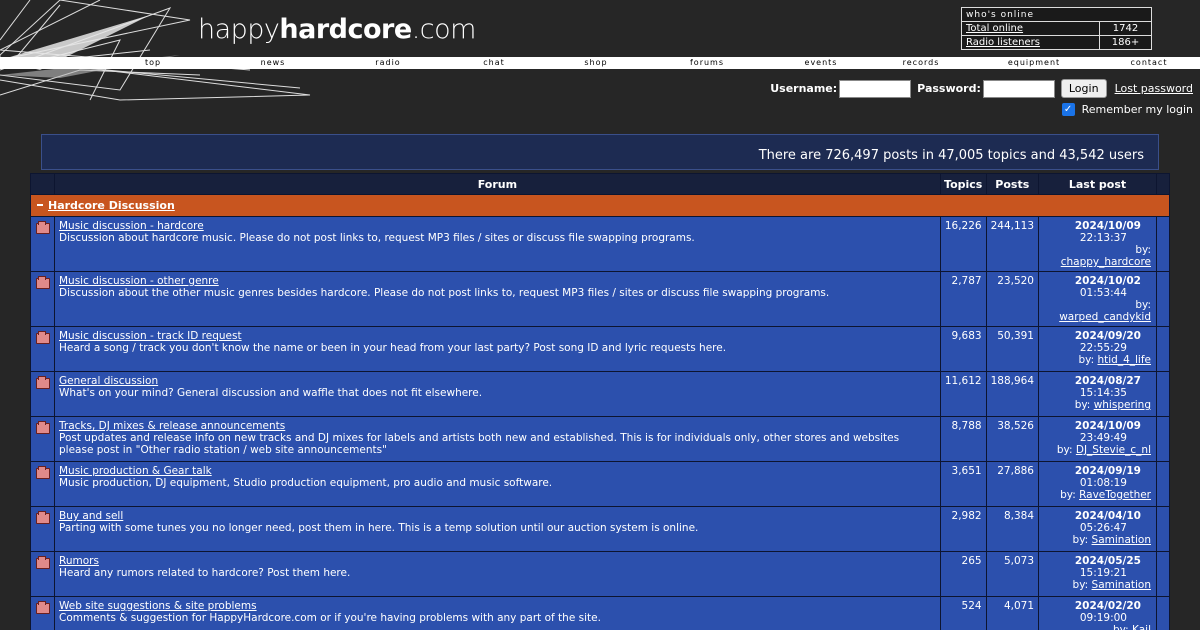 Image resolution: width=1200 pixels, height=630 pixels. I want to click on forum-last-post: 2024/04/10 05:26:47 by: Samination, so click(1097, 529).